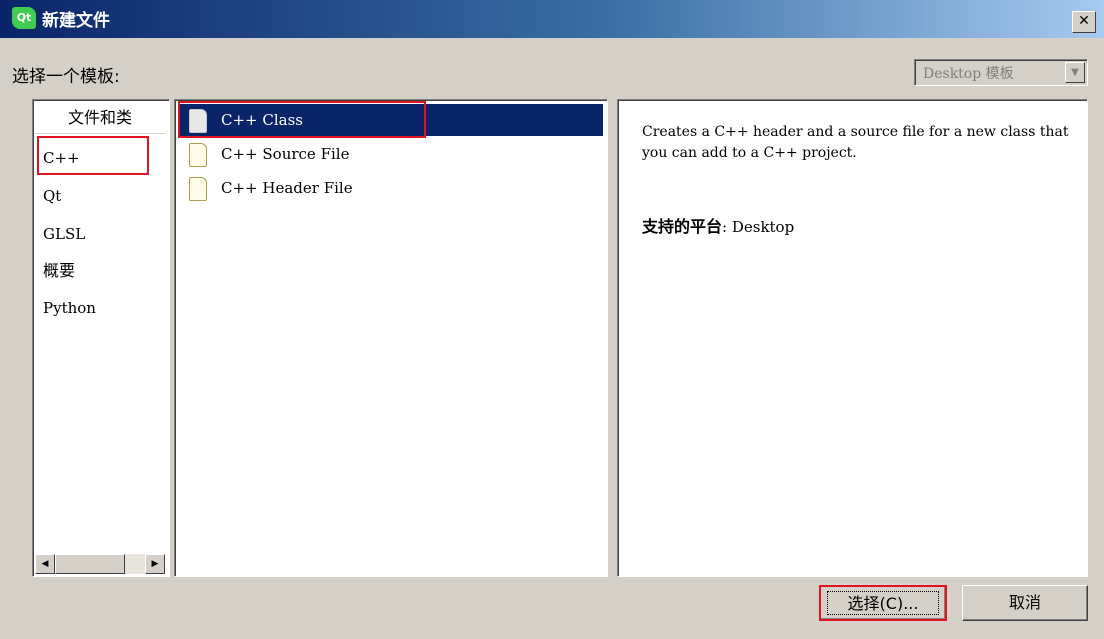 Image resolution: width=1104 pixels, height=639 pixels. What do you see at coordinates (66, 77) in the screenshot?
I see `choose-template-label: 选择一个模板:` at bounding box center [66, 77].